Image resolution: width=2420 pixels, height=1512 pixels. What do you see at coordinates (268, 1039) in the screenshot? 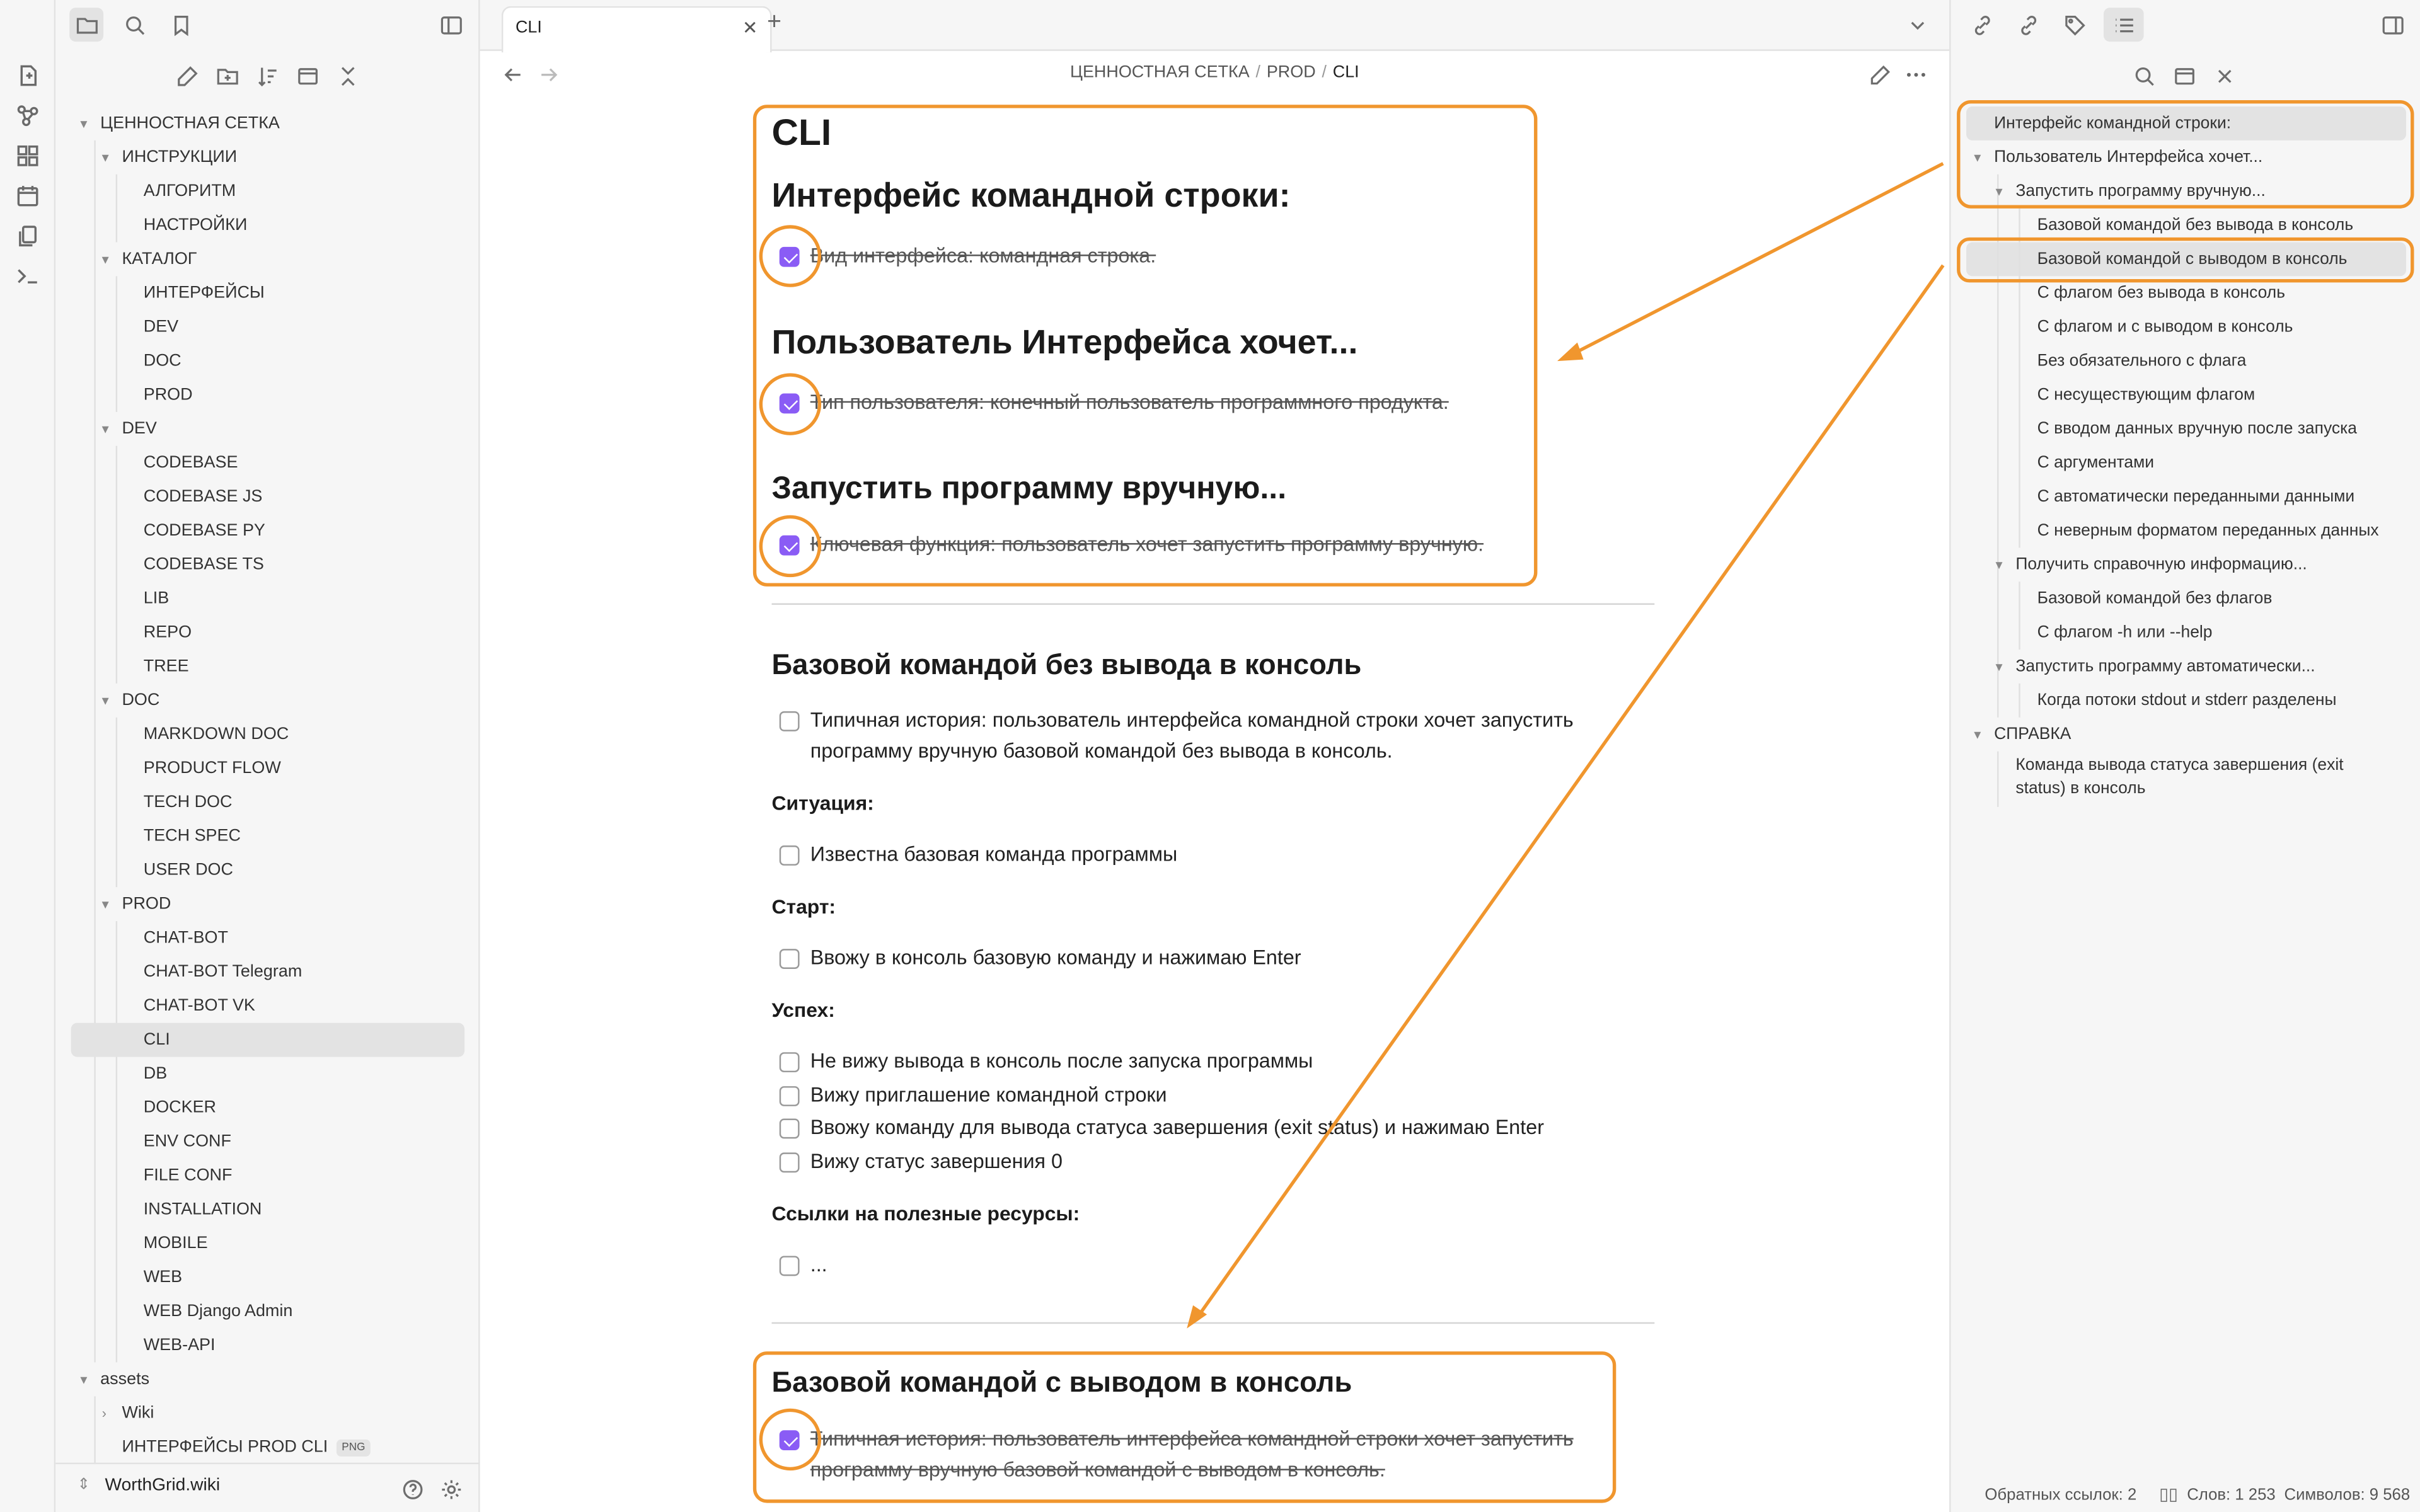
I see `tree-item-cli: CLI` at bounding box center [268, 1039].